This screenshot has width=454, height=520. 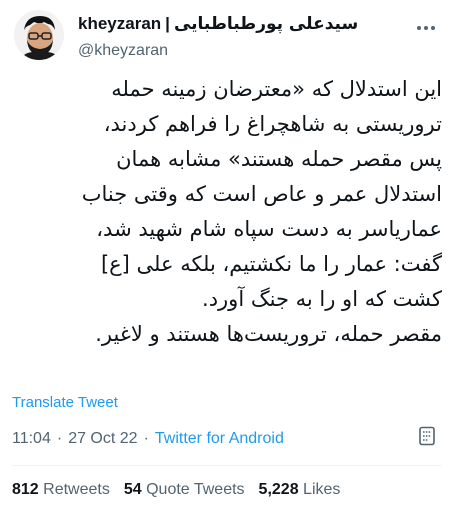 I want to click on divider, so click(x=227, y=465).